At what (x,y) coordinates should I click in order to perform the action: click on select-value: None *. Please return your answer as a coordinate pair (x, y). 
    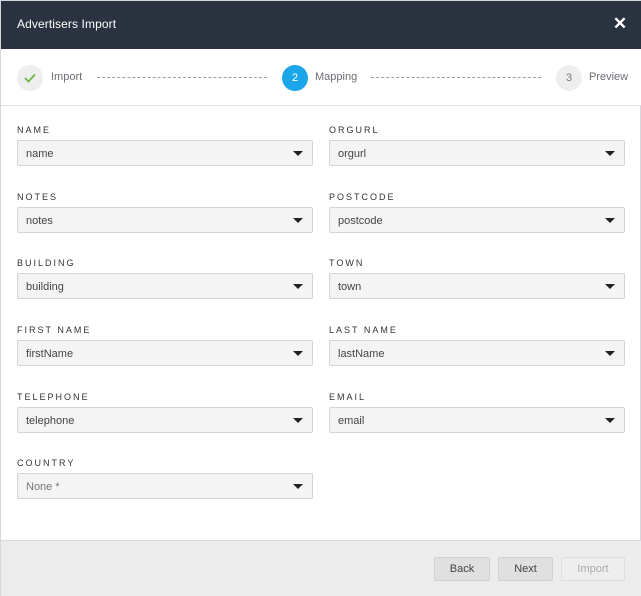
    Looking at the image, I should click on (43, 487).